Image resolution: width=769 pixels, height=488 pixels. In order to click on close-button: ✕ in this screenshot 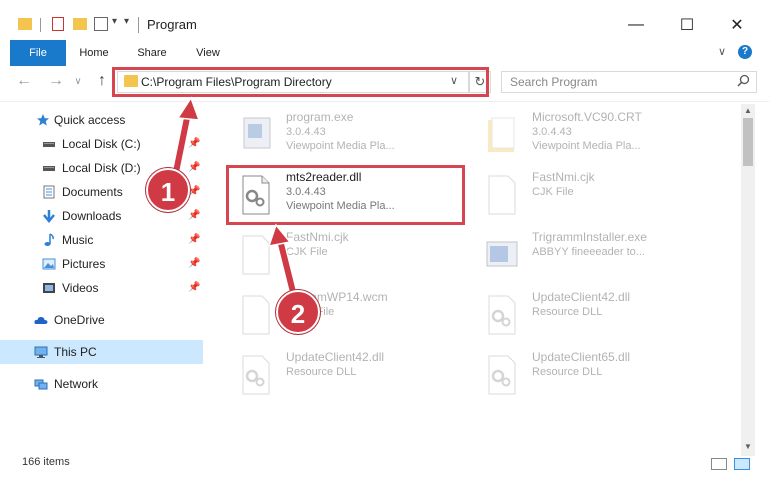, I will do `click(737, 25)`.